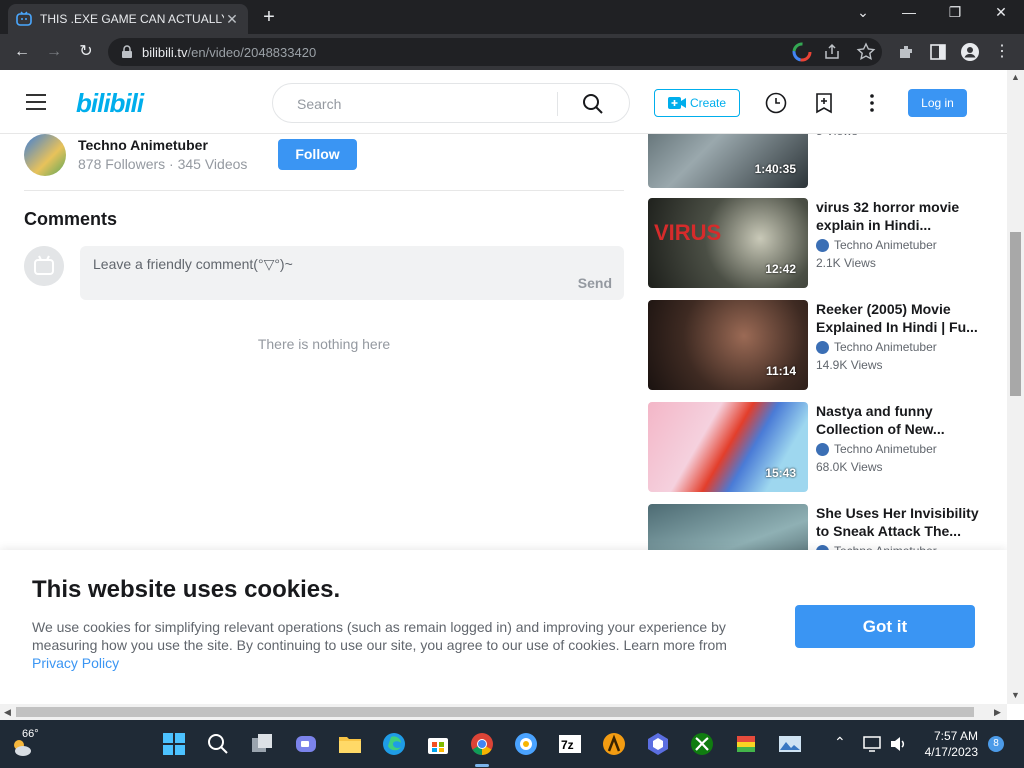  Describe the element at coordinates (1015, 314) in the screenshot. I see `vertical-scroll-thumb` at that location.